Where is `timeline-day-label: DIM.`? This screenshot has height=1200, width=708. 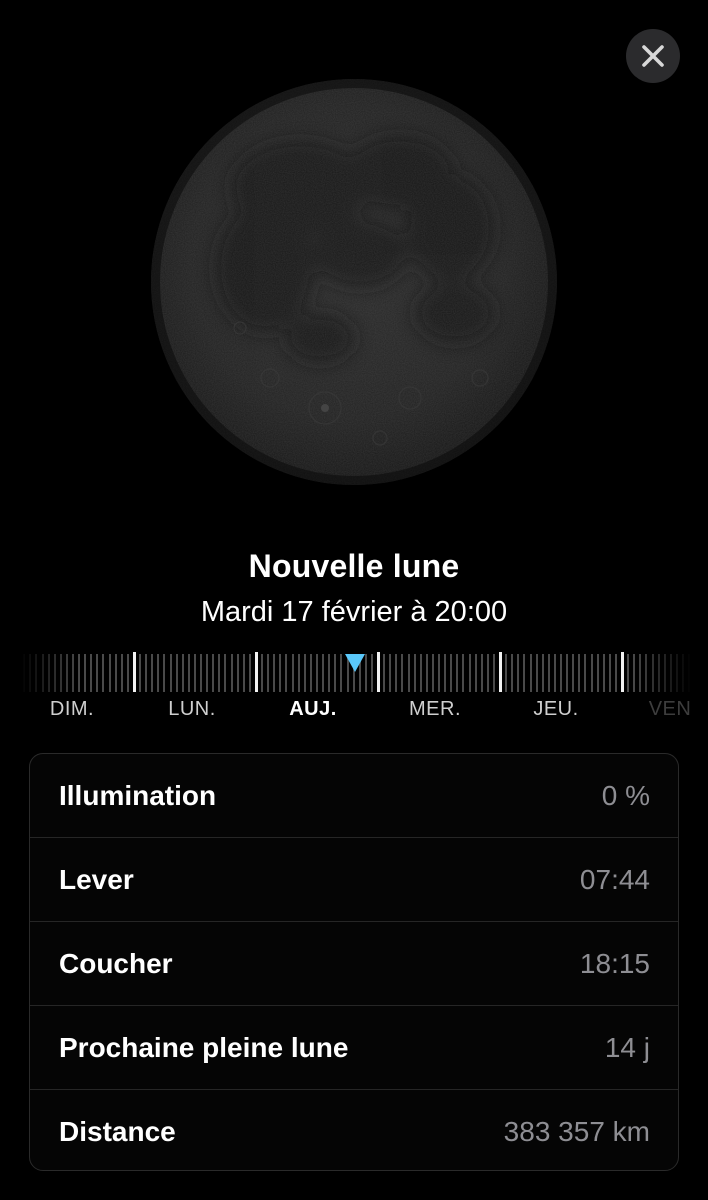 timeline-day-label: DIM. is located at coordinates (72, 709).